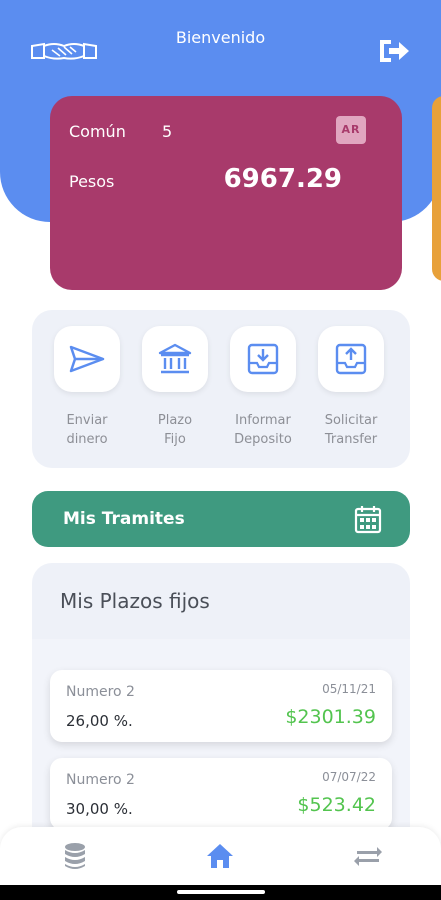  I want to click on inbox-download-icon, so click(263, 359).